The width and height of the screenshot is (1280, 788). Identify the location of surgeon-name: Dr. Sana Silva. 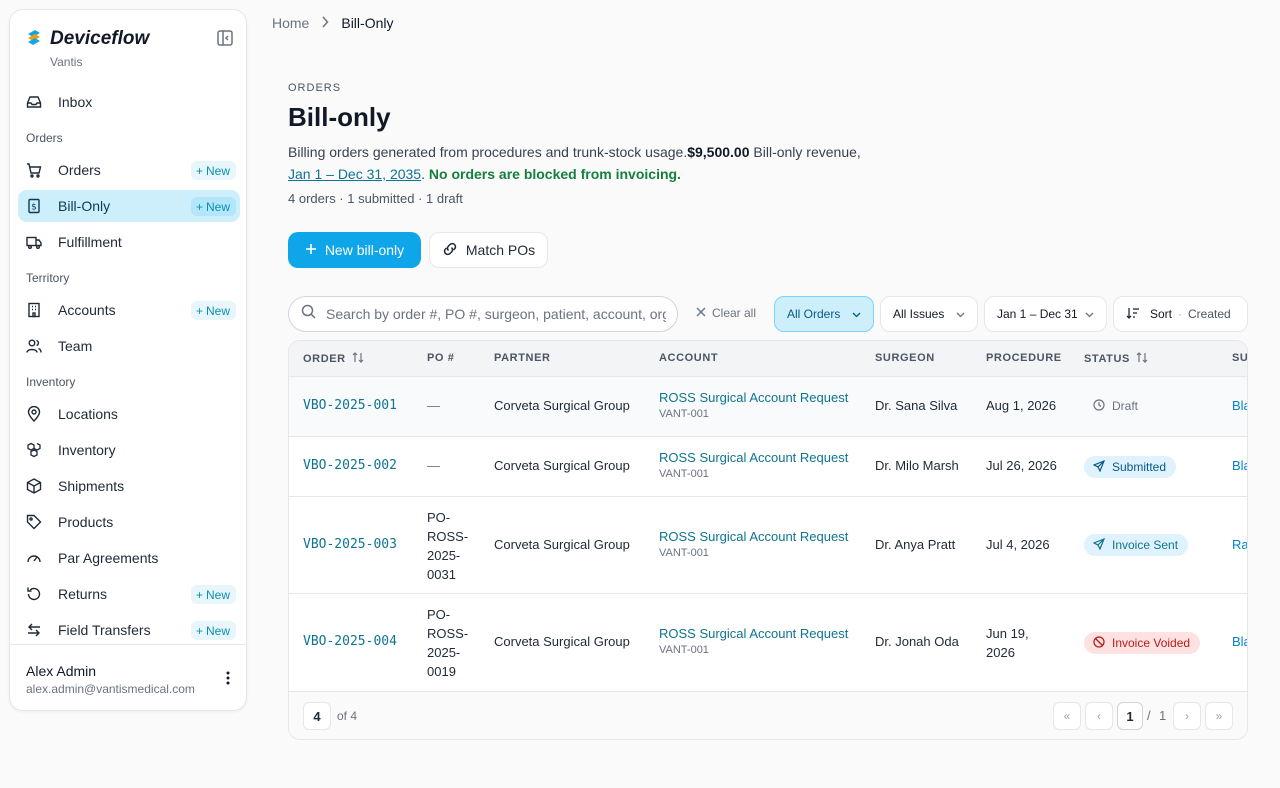
(916, 405).